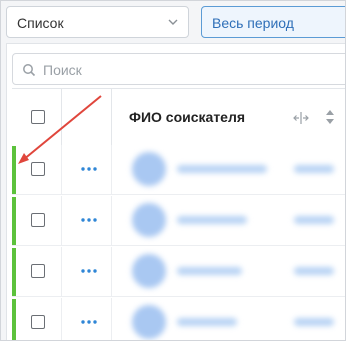 Image resolution: width=346 pixels, height=341 pixels. I want to click on search-input: Поиск, so click(178, 69).